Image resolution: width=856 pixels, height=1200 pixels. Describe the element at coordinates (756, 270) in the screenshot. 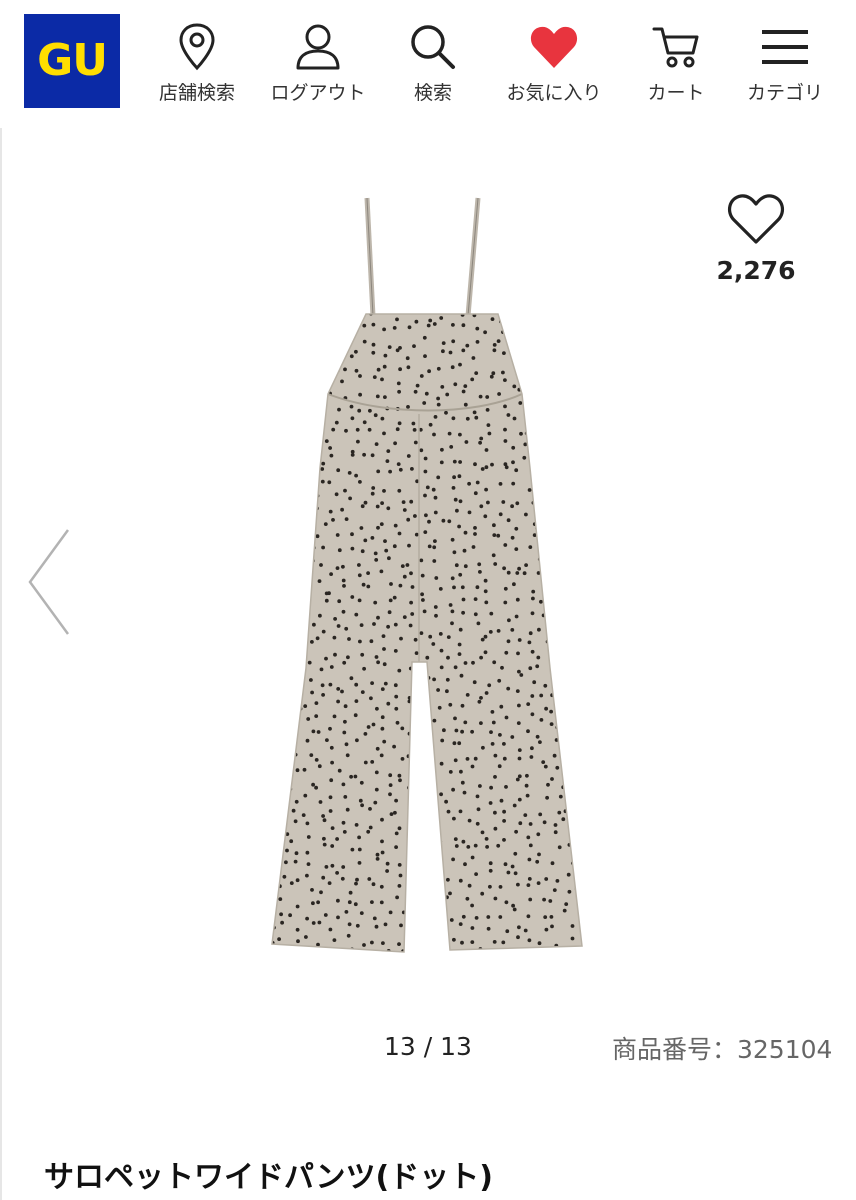

I see `favorite-count: 2,276` at that location.